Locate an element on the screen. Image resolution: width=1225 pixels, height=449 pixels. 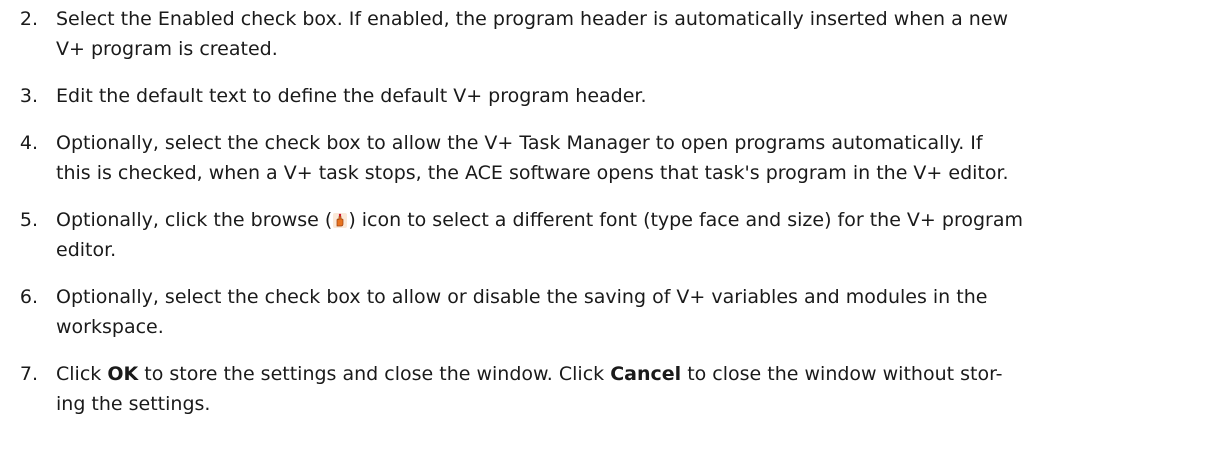
browse-hand-icon is located at coordinates (340, 220).